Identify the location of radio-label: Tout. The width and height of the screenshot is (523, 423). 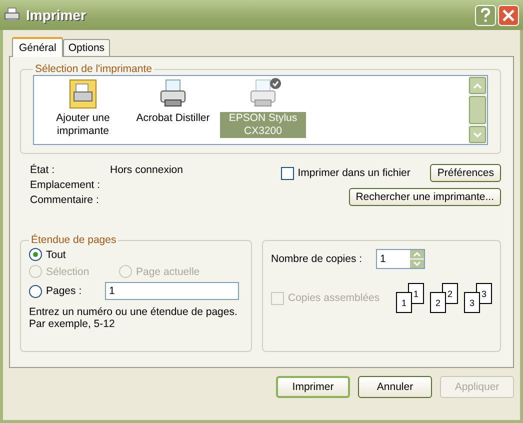
(56, 254).